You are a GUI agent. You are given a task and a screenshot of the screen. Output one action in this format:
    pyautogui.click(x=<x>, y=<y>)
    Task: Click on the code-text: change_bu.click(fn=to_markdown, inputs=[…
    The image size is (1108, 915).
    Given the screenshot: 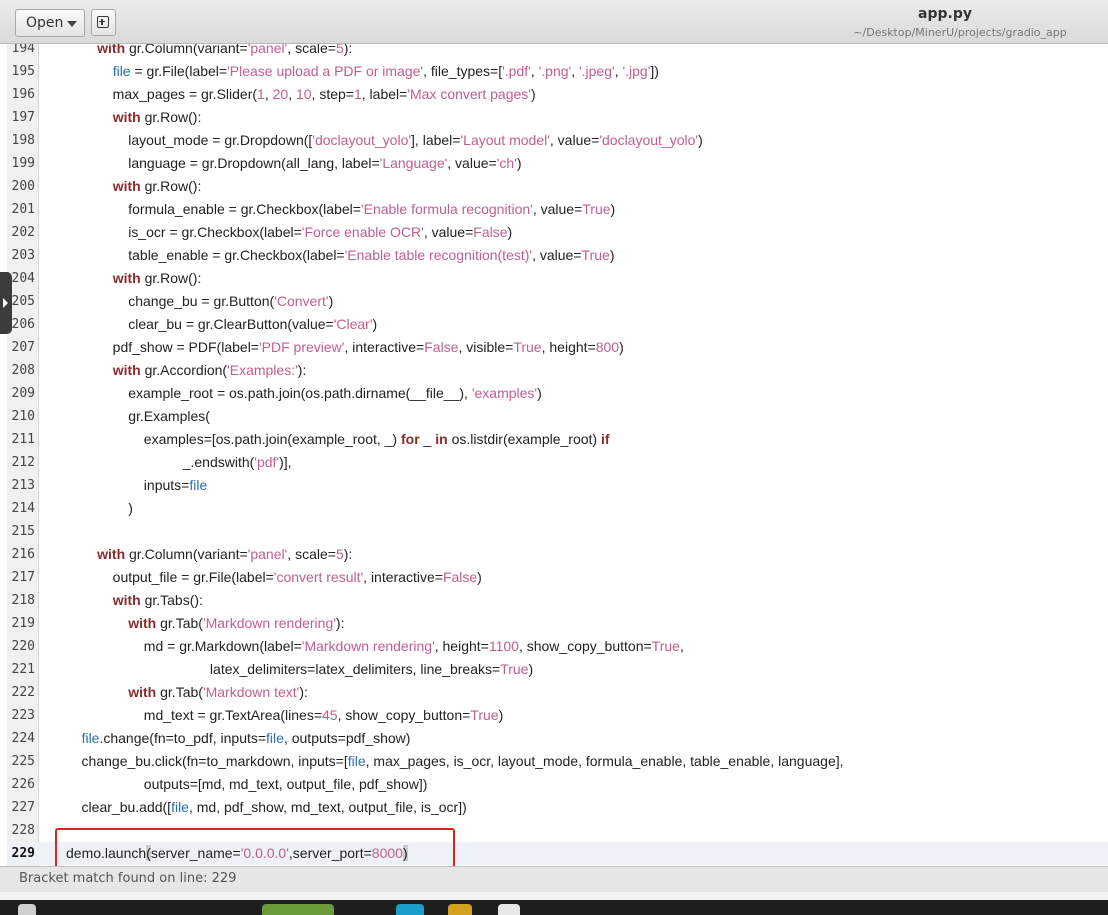 What is the action you would take?
    pyautogui.click(x=455, y=761)
    